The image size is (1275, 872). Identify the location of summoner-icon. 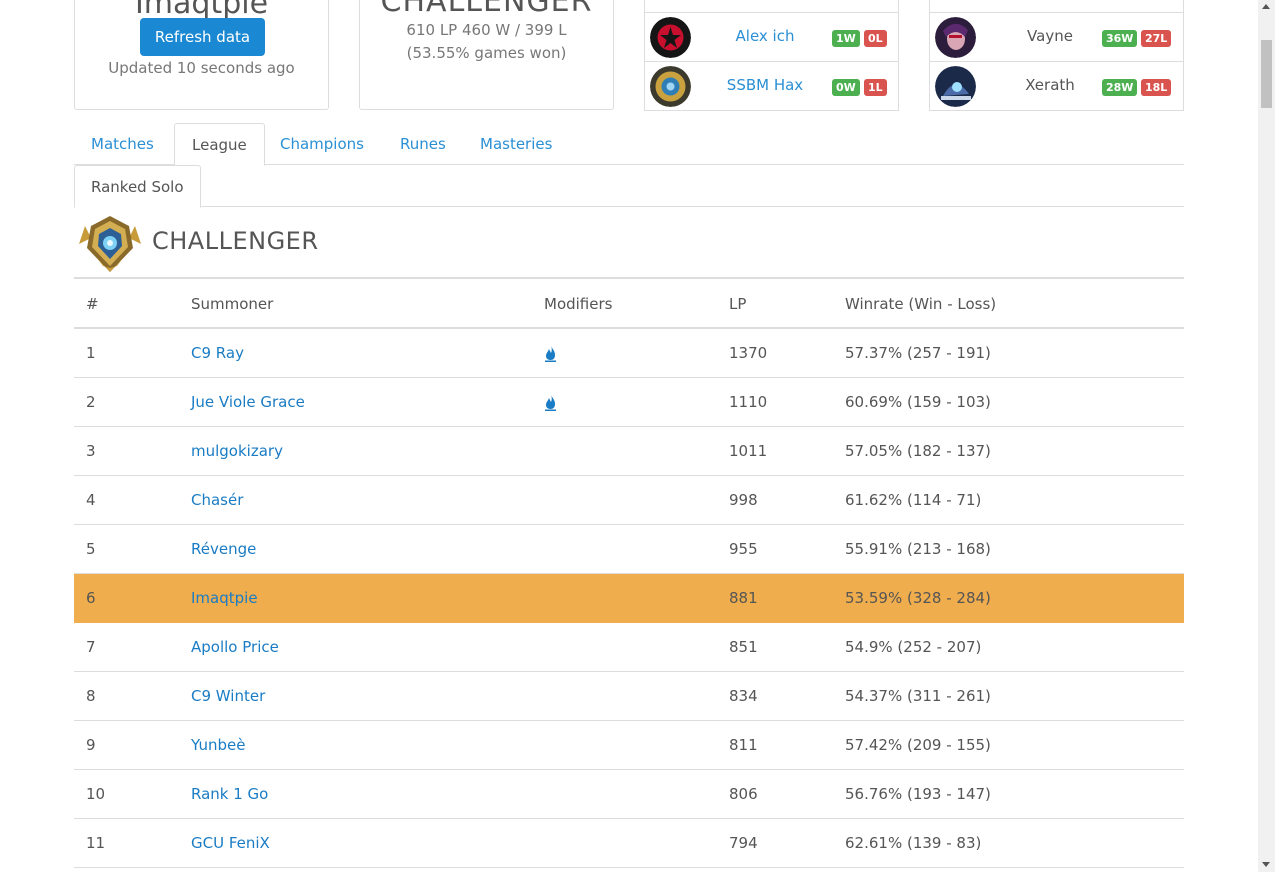
(670, 86).